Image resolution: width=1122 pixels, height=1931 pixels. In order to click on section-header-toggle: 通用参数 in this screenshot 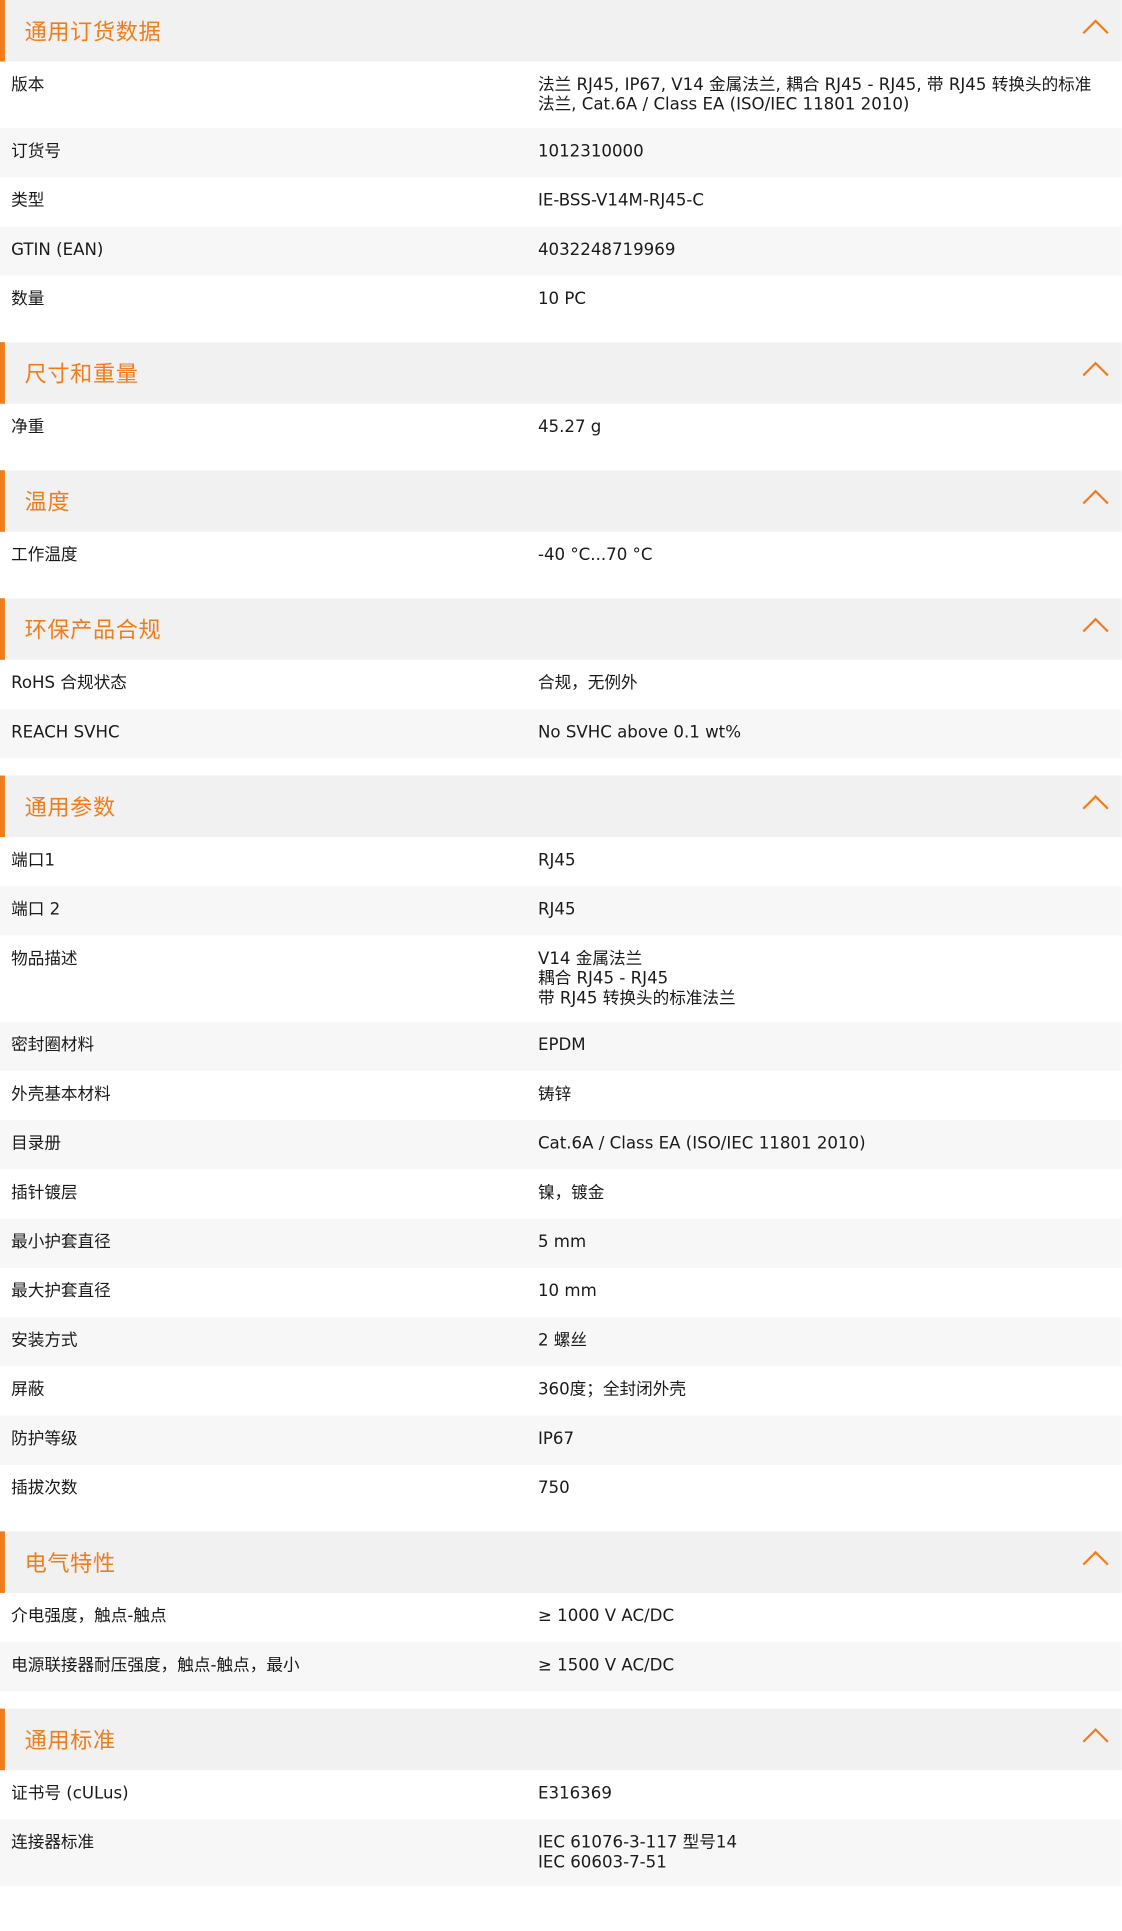, I will do `click(561, 806)`.